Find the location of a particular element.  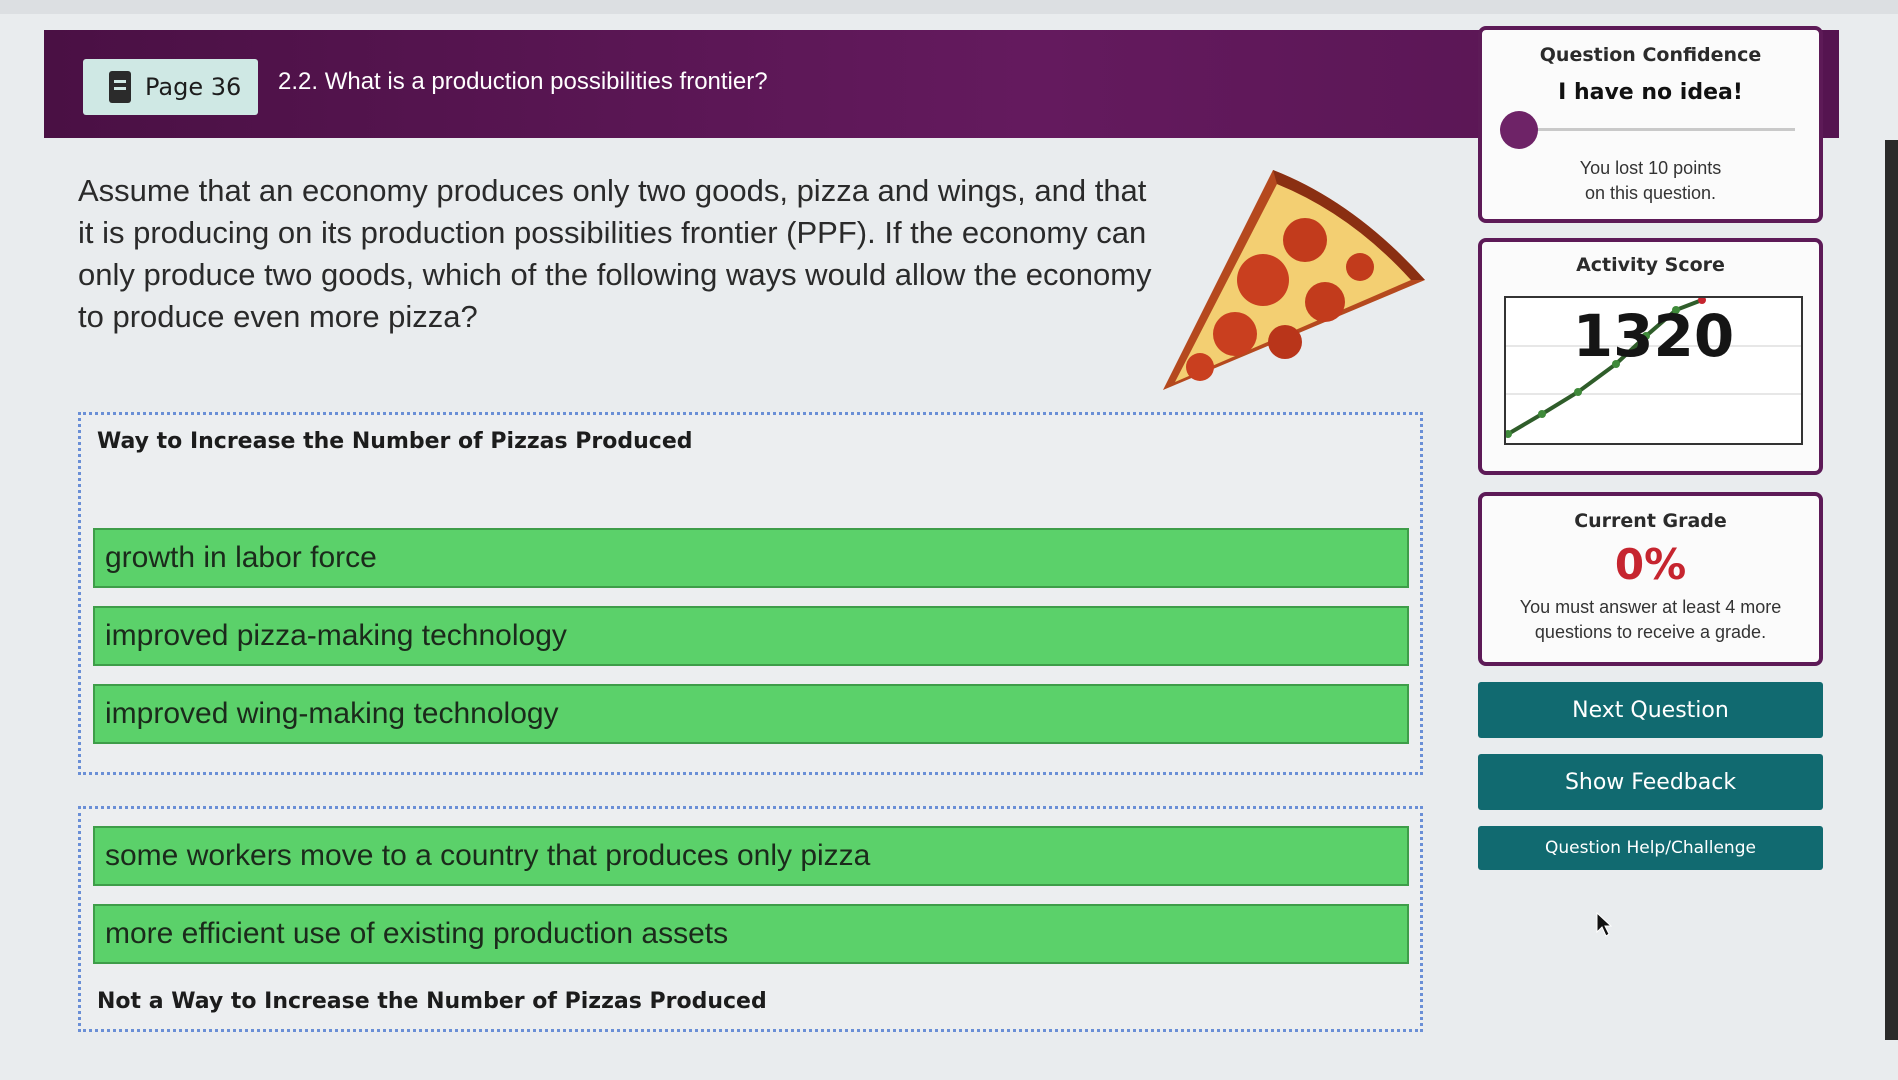

grade-title: Current Grade is located at coordinates (1650, 521).